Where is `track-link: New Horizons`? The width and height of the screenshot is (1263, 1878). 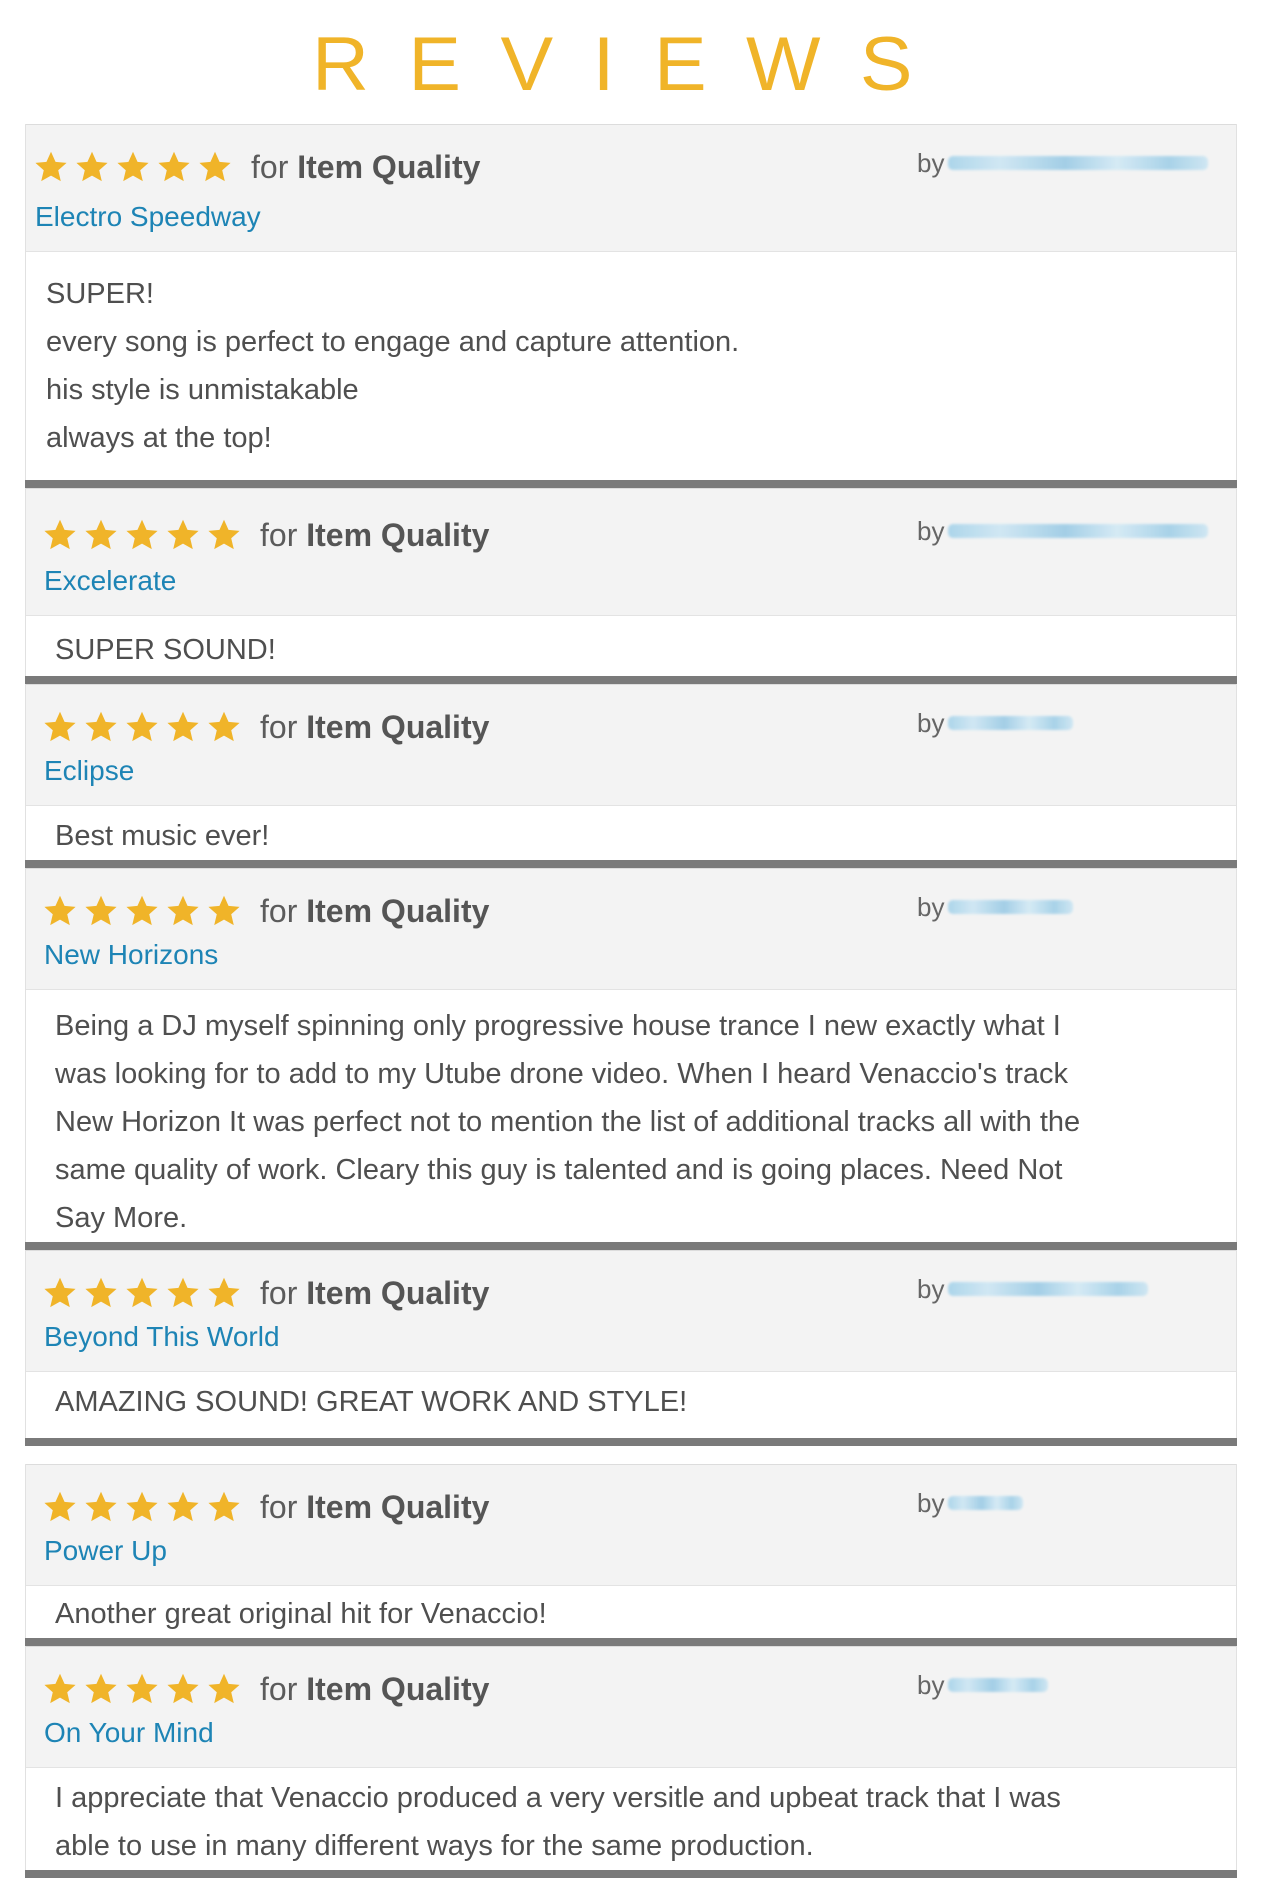
track-link: New Horizons is located at coordinates (131, 955).